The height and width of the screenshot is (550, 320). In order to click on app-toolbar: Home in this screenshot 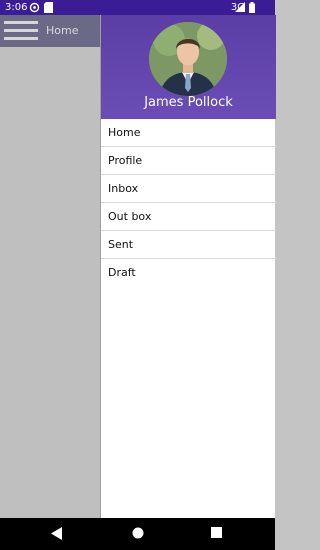, I will do `click(50, 31)`.